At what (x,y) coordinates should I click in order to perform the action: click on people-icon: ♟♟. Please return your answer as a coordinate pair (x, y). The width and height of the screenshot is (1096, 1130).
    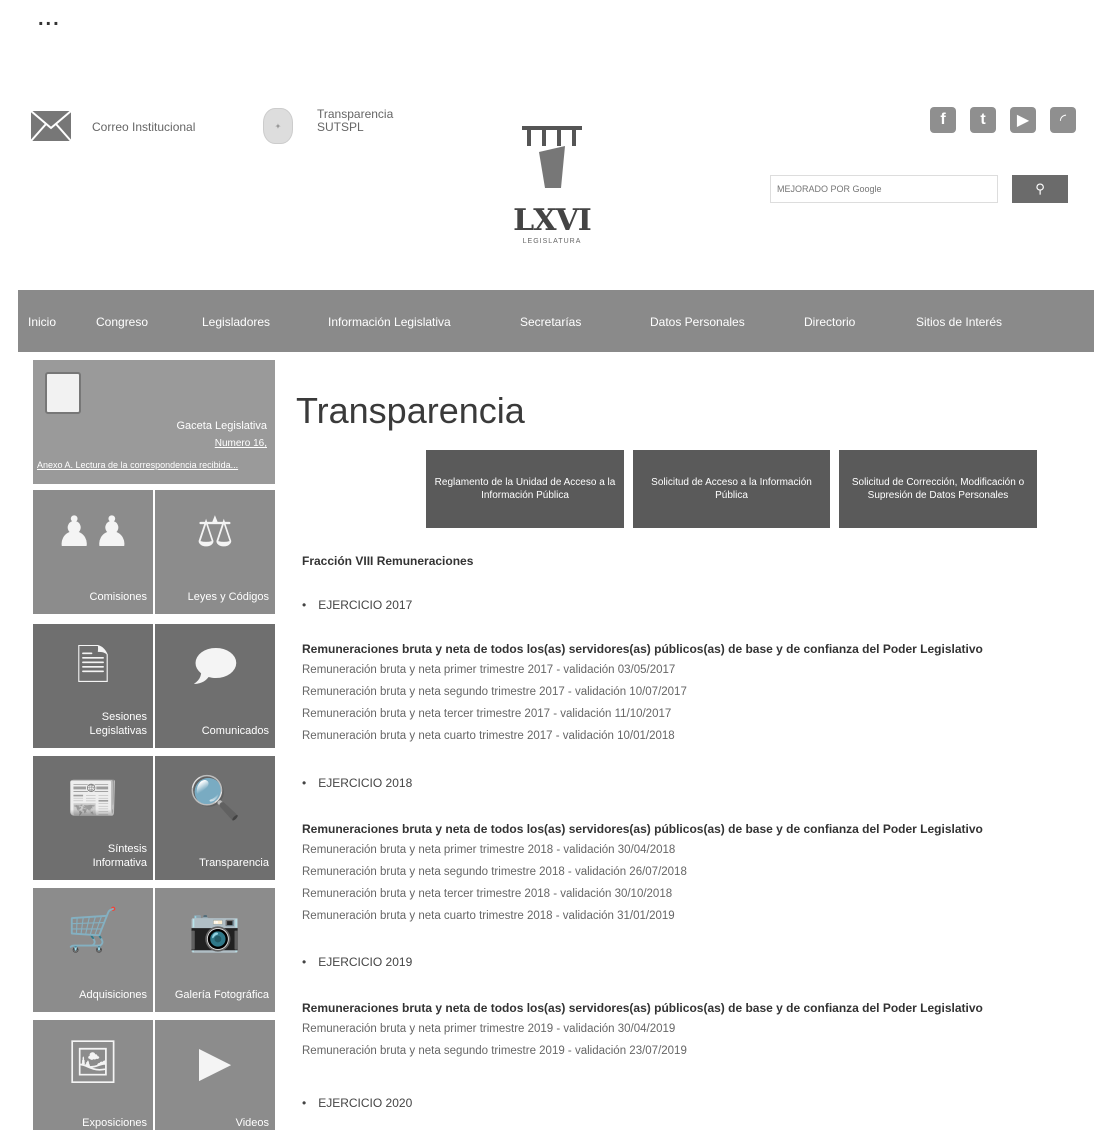
    Looking at the image, I should click on (93, 531).